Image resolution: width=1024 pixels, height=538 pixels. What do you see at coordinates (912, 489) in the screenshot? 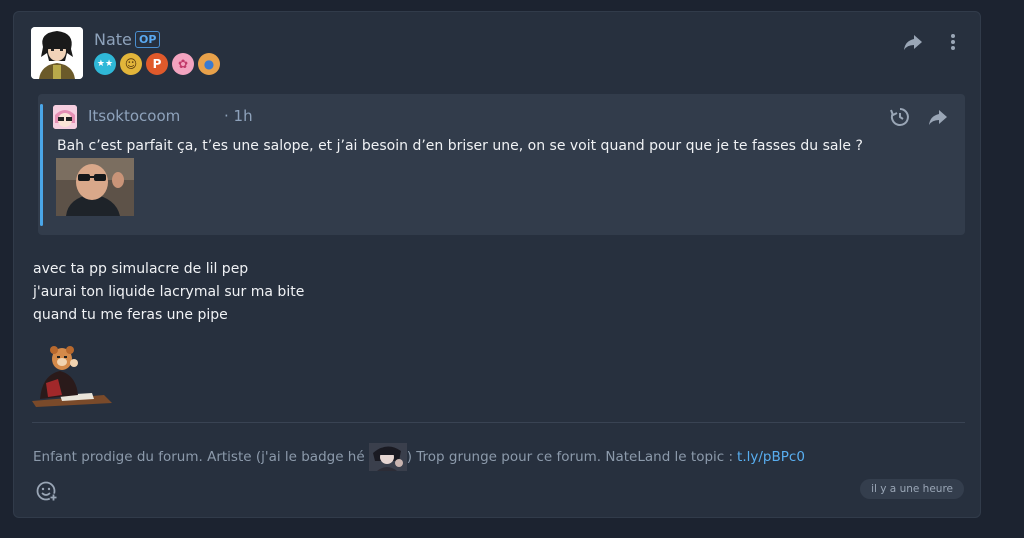
I see `post-timestamp: il y a une heure` at bounding box center [912, 489].